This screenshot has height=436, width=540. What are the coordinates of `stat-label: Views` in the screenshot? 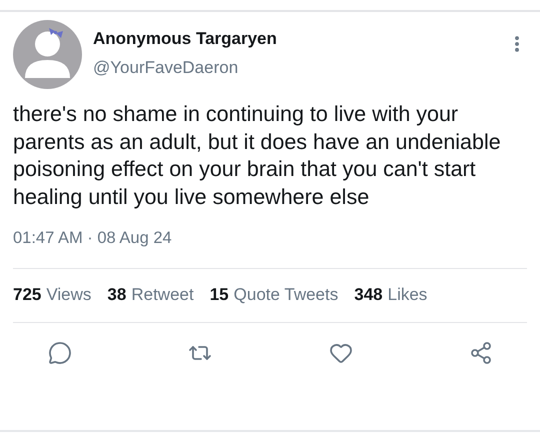 It's located at (69, 295).